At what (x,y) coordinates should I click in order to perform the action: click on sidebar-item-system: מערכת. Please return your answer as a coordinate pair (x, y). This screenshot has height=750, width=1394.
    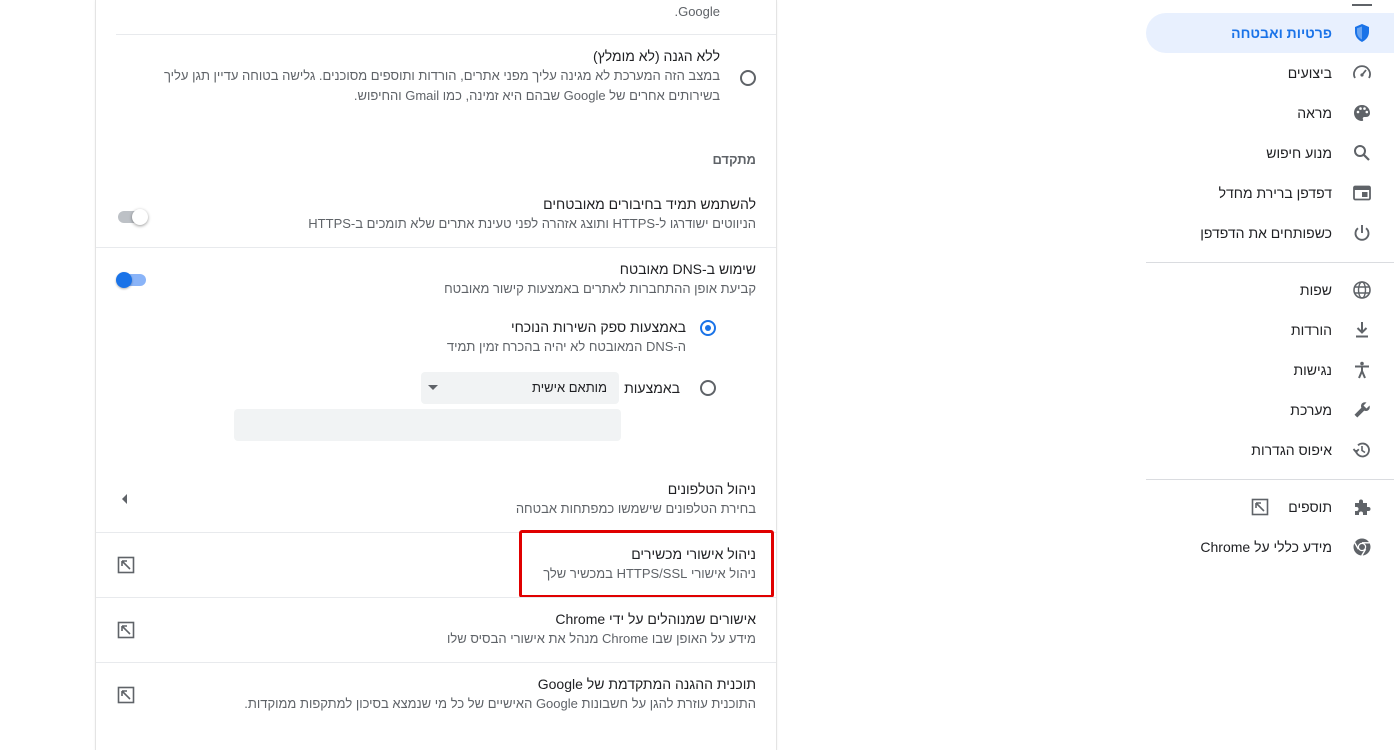
    Looking at the image, I should click on (1270, 410).